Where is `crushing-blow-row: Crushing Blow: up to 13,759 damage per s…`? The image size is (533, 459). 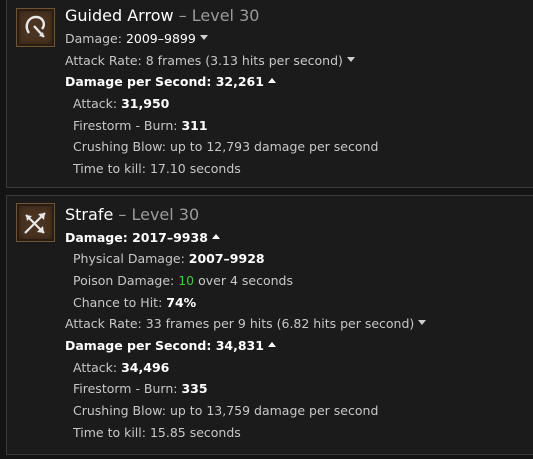
crushing-blow-row: Crushing Blow: up to 13,759 damage per s… is located at coordinates (225, 411).